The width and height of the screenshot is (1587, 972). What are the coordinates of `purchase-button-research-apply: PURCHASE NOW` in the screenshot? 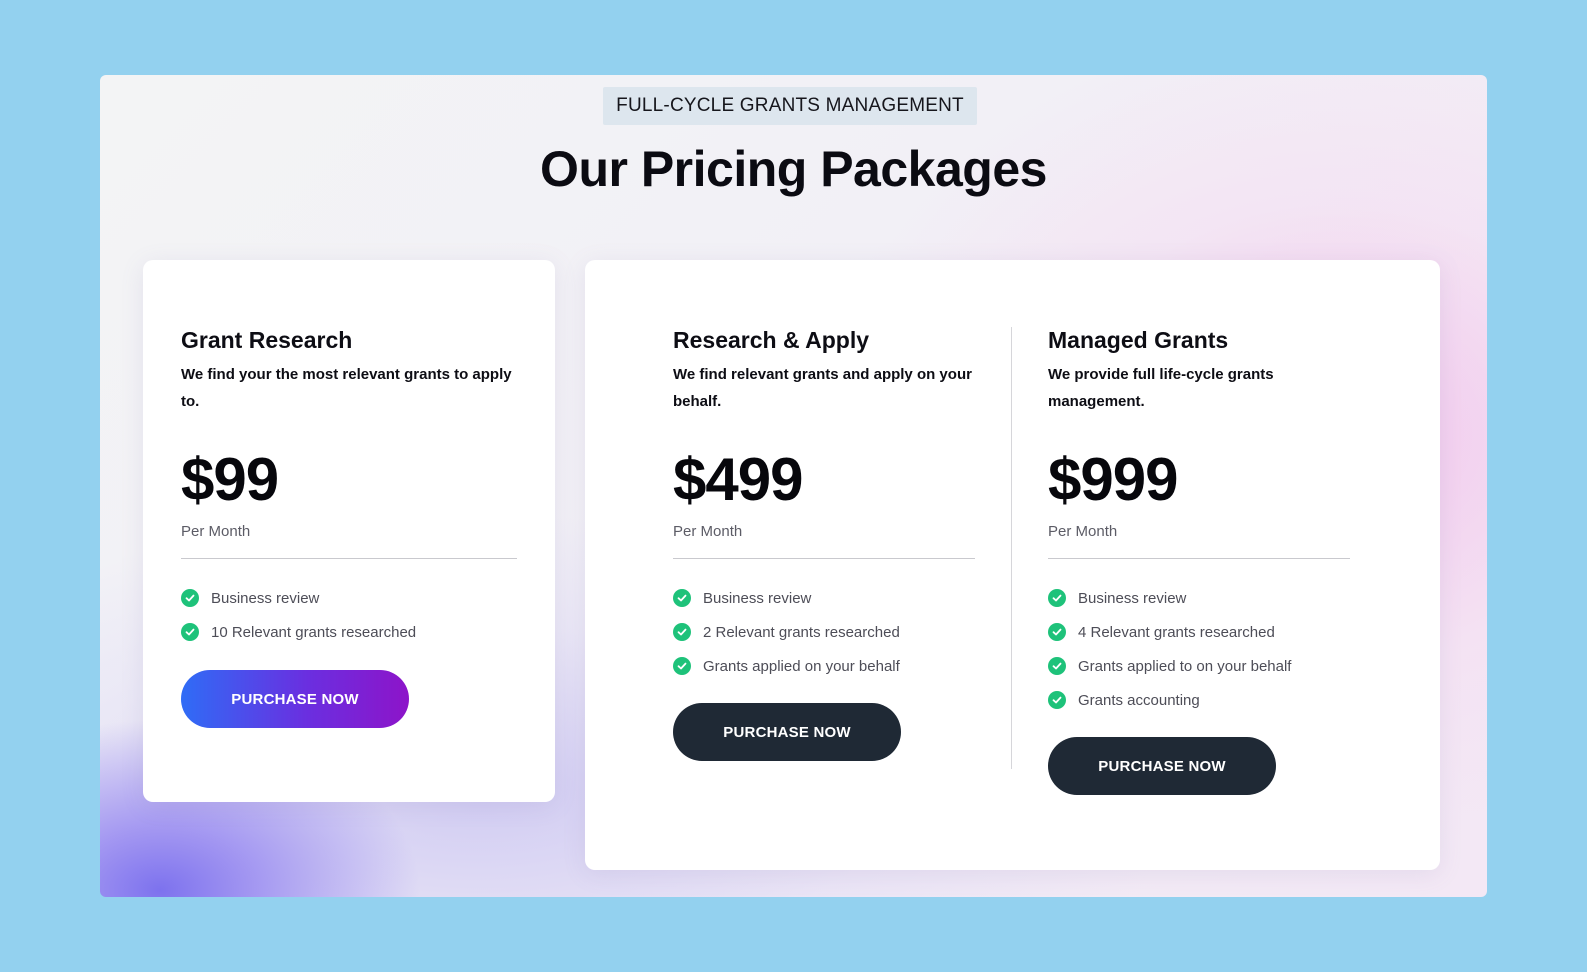 It's located at (787, 732).